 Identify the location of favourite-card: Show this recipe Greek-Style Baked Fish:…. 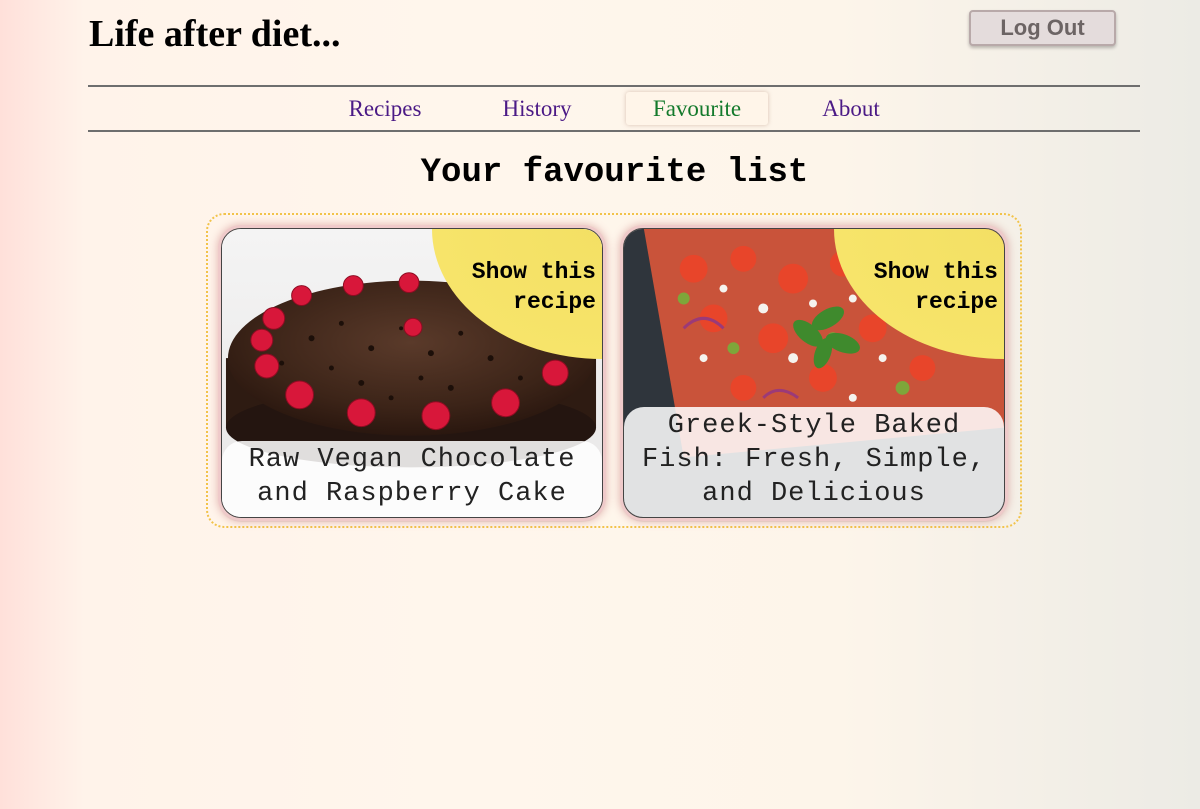
(814, 373).